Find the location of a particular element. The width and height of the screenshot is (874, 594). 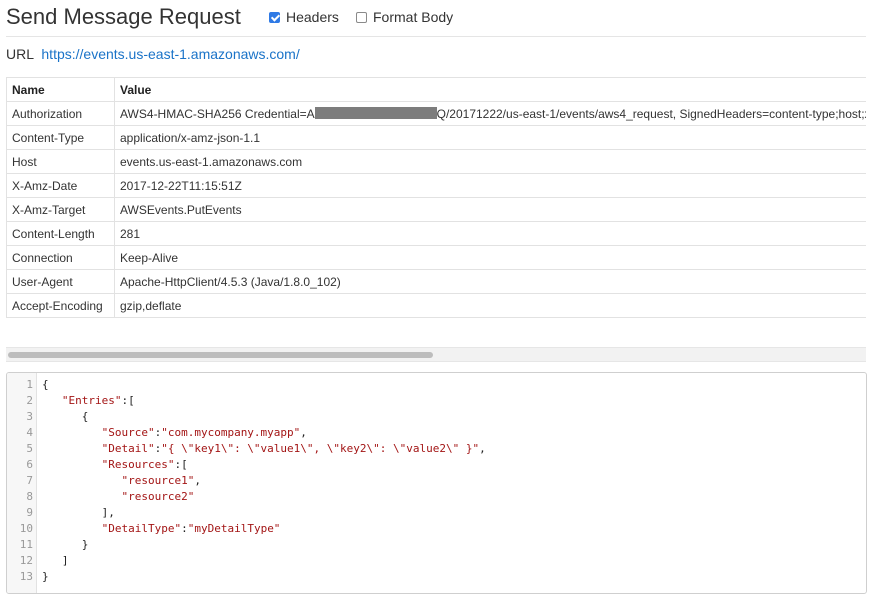

request-header: Send Message Request Headers Format Body is located at coordinates (436, 18).